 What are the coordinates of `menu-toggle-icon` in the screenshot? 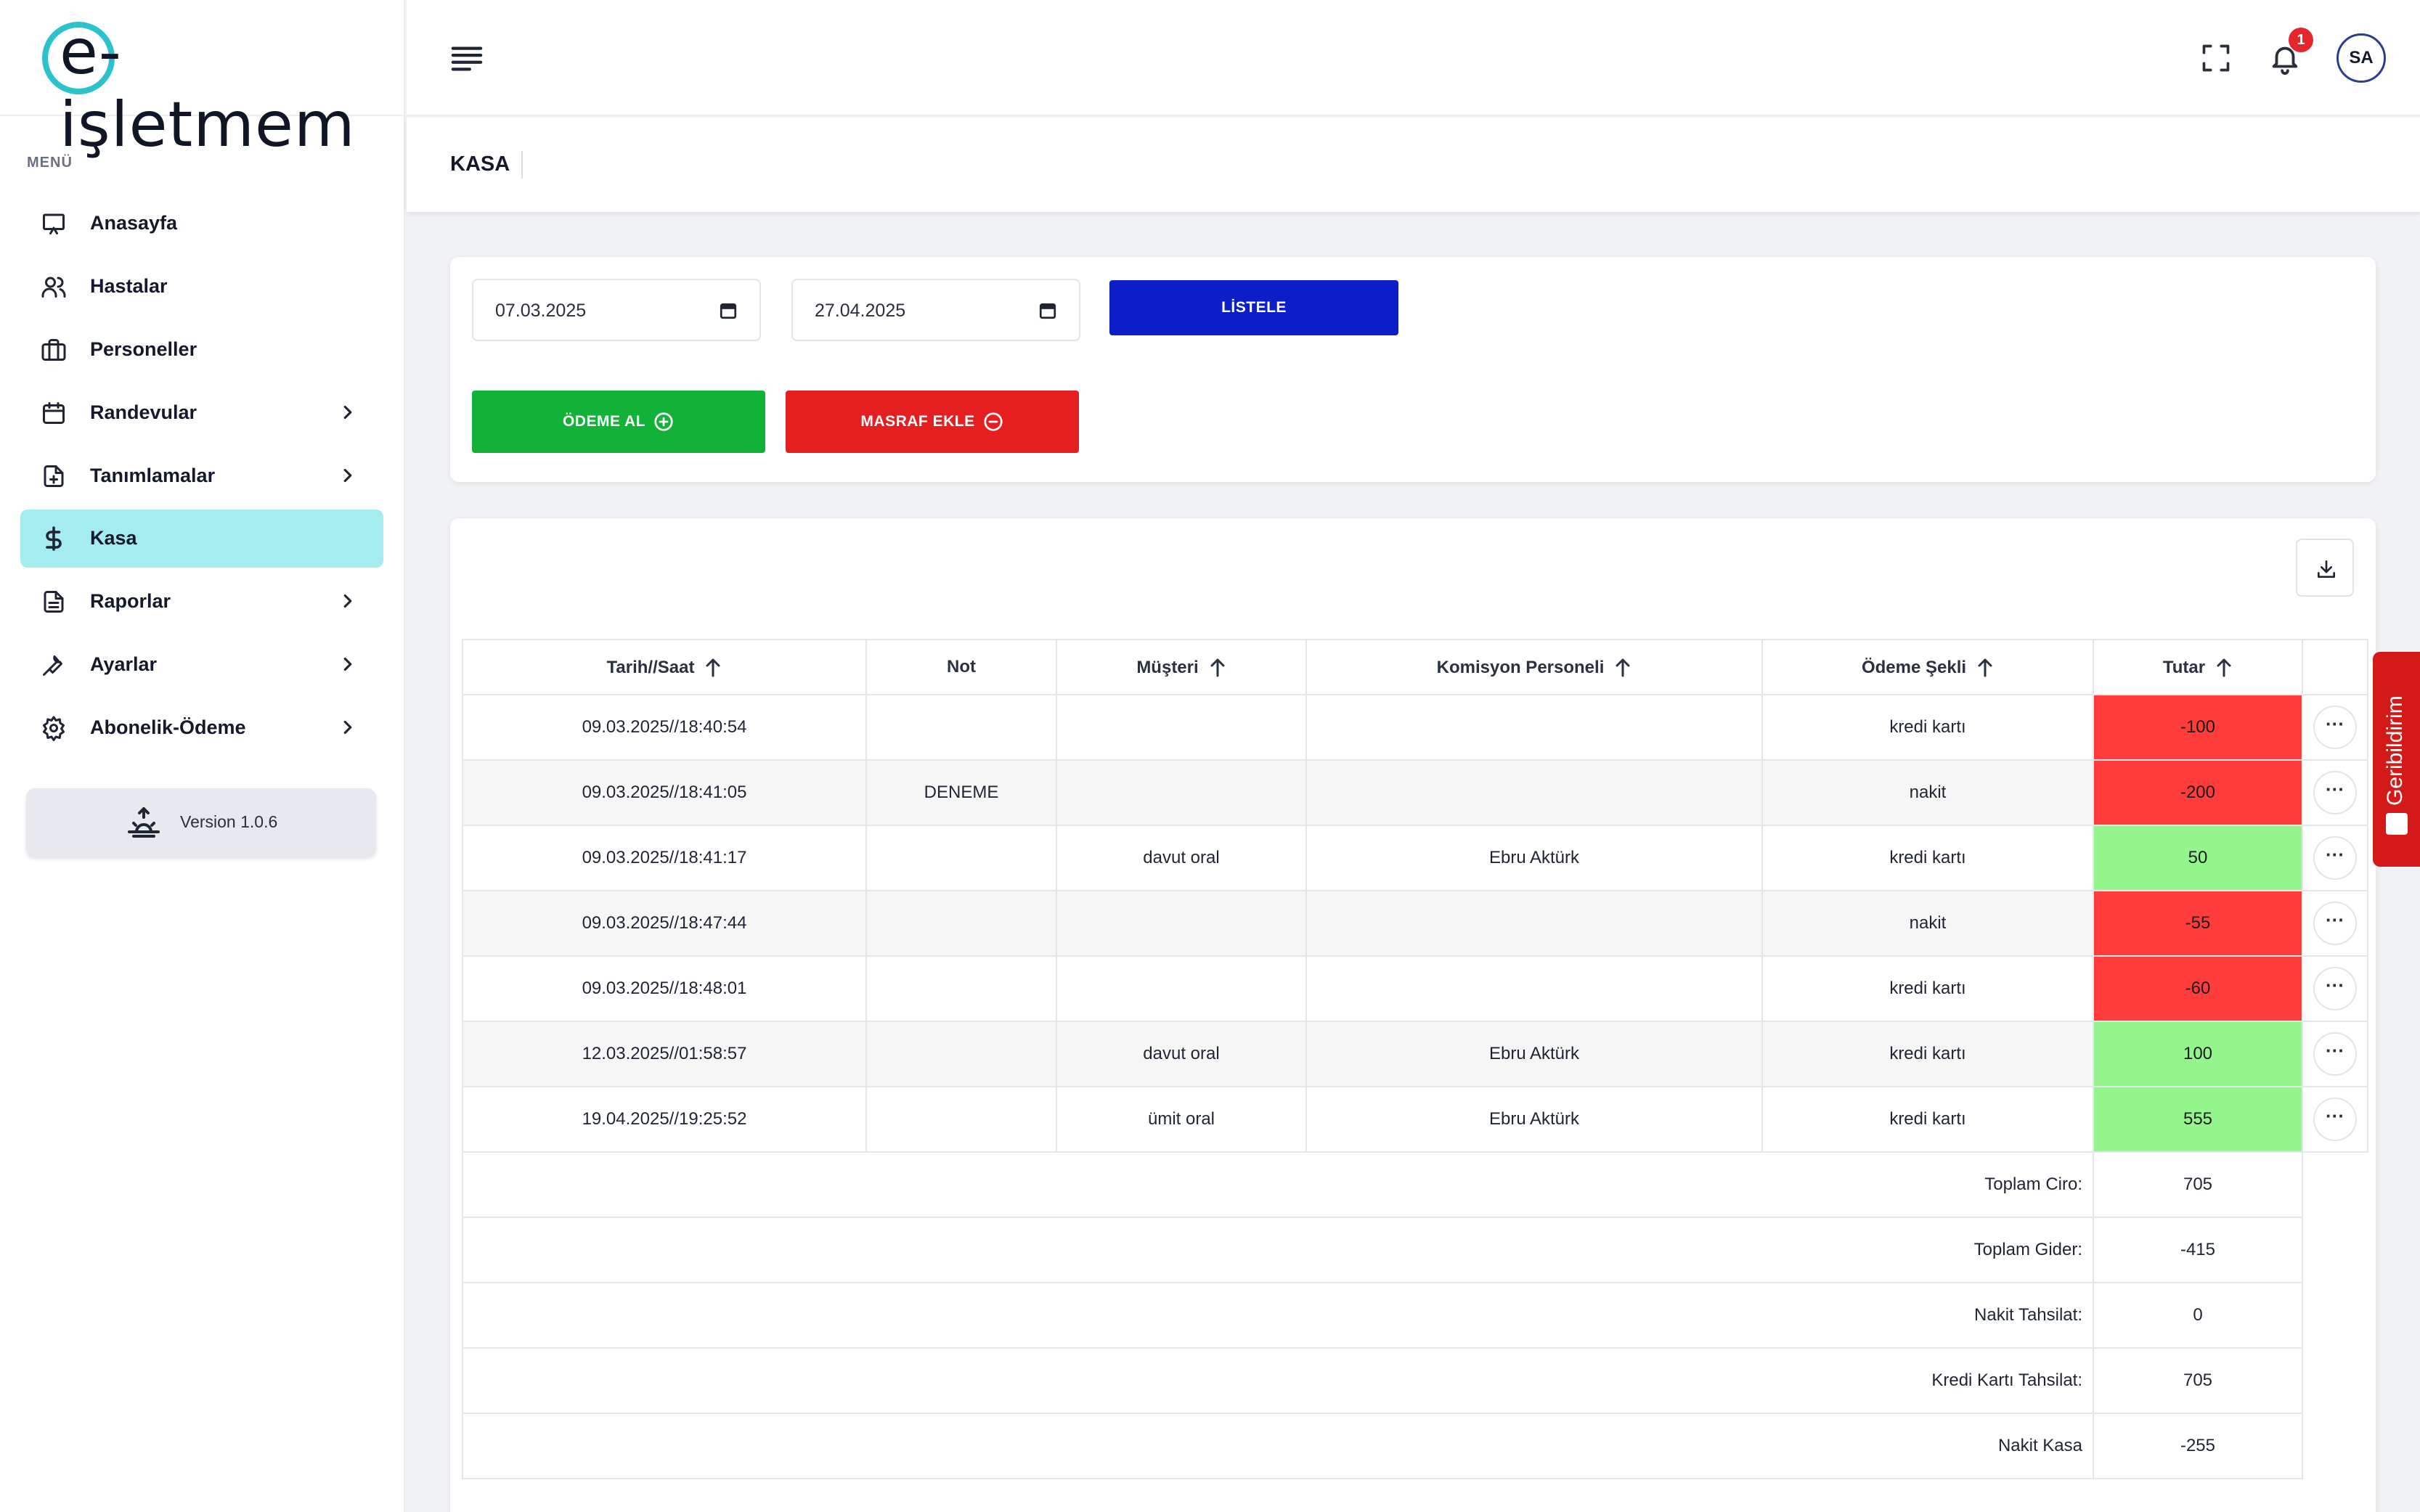 It's located at (467, 58).